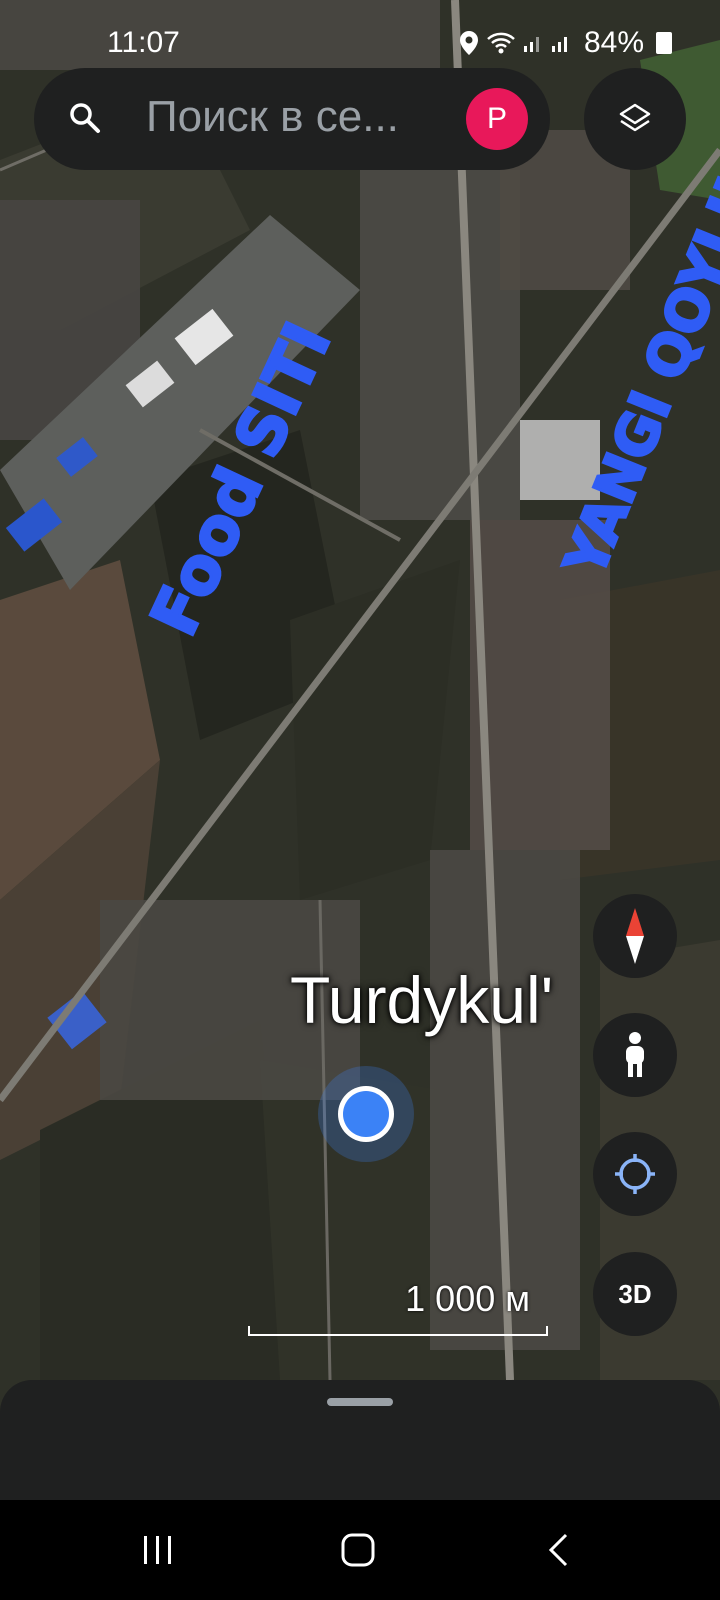  What do you see at coordinates (366, 1114) in the screenshot?
I see `my-location-dot` at bounding box center [366, 1114].